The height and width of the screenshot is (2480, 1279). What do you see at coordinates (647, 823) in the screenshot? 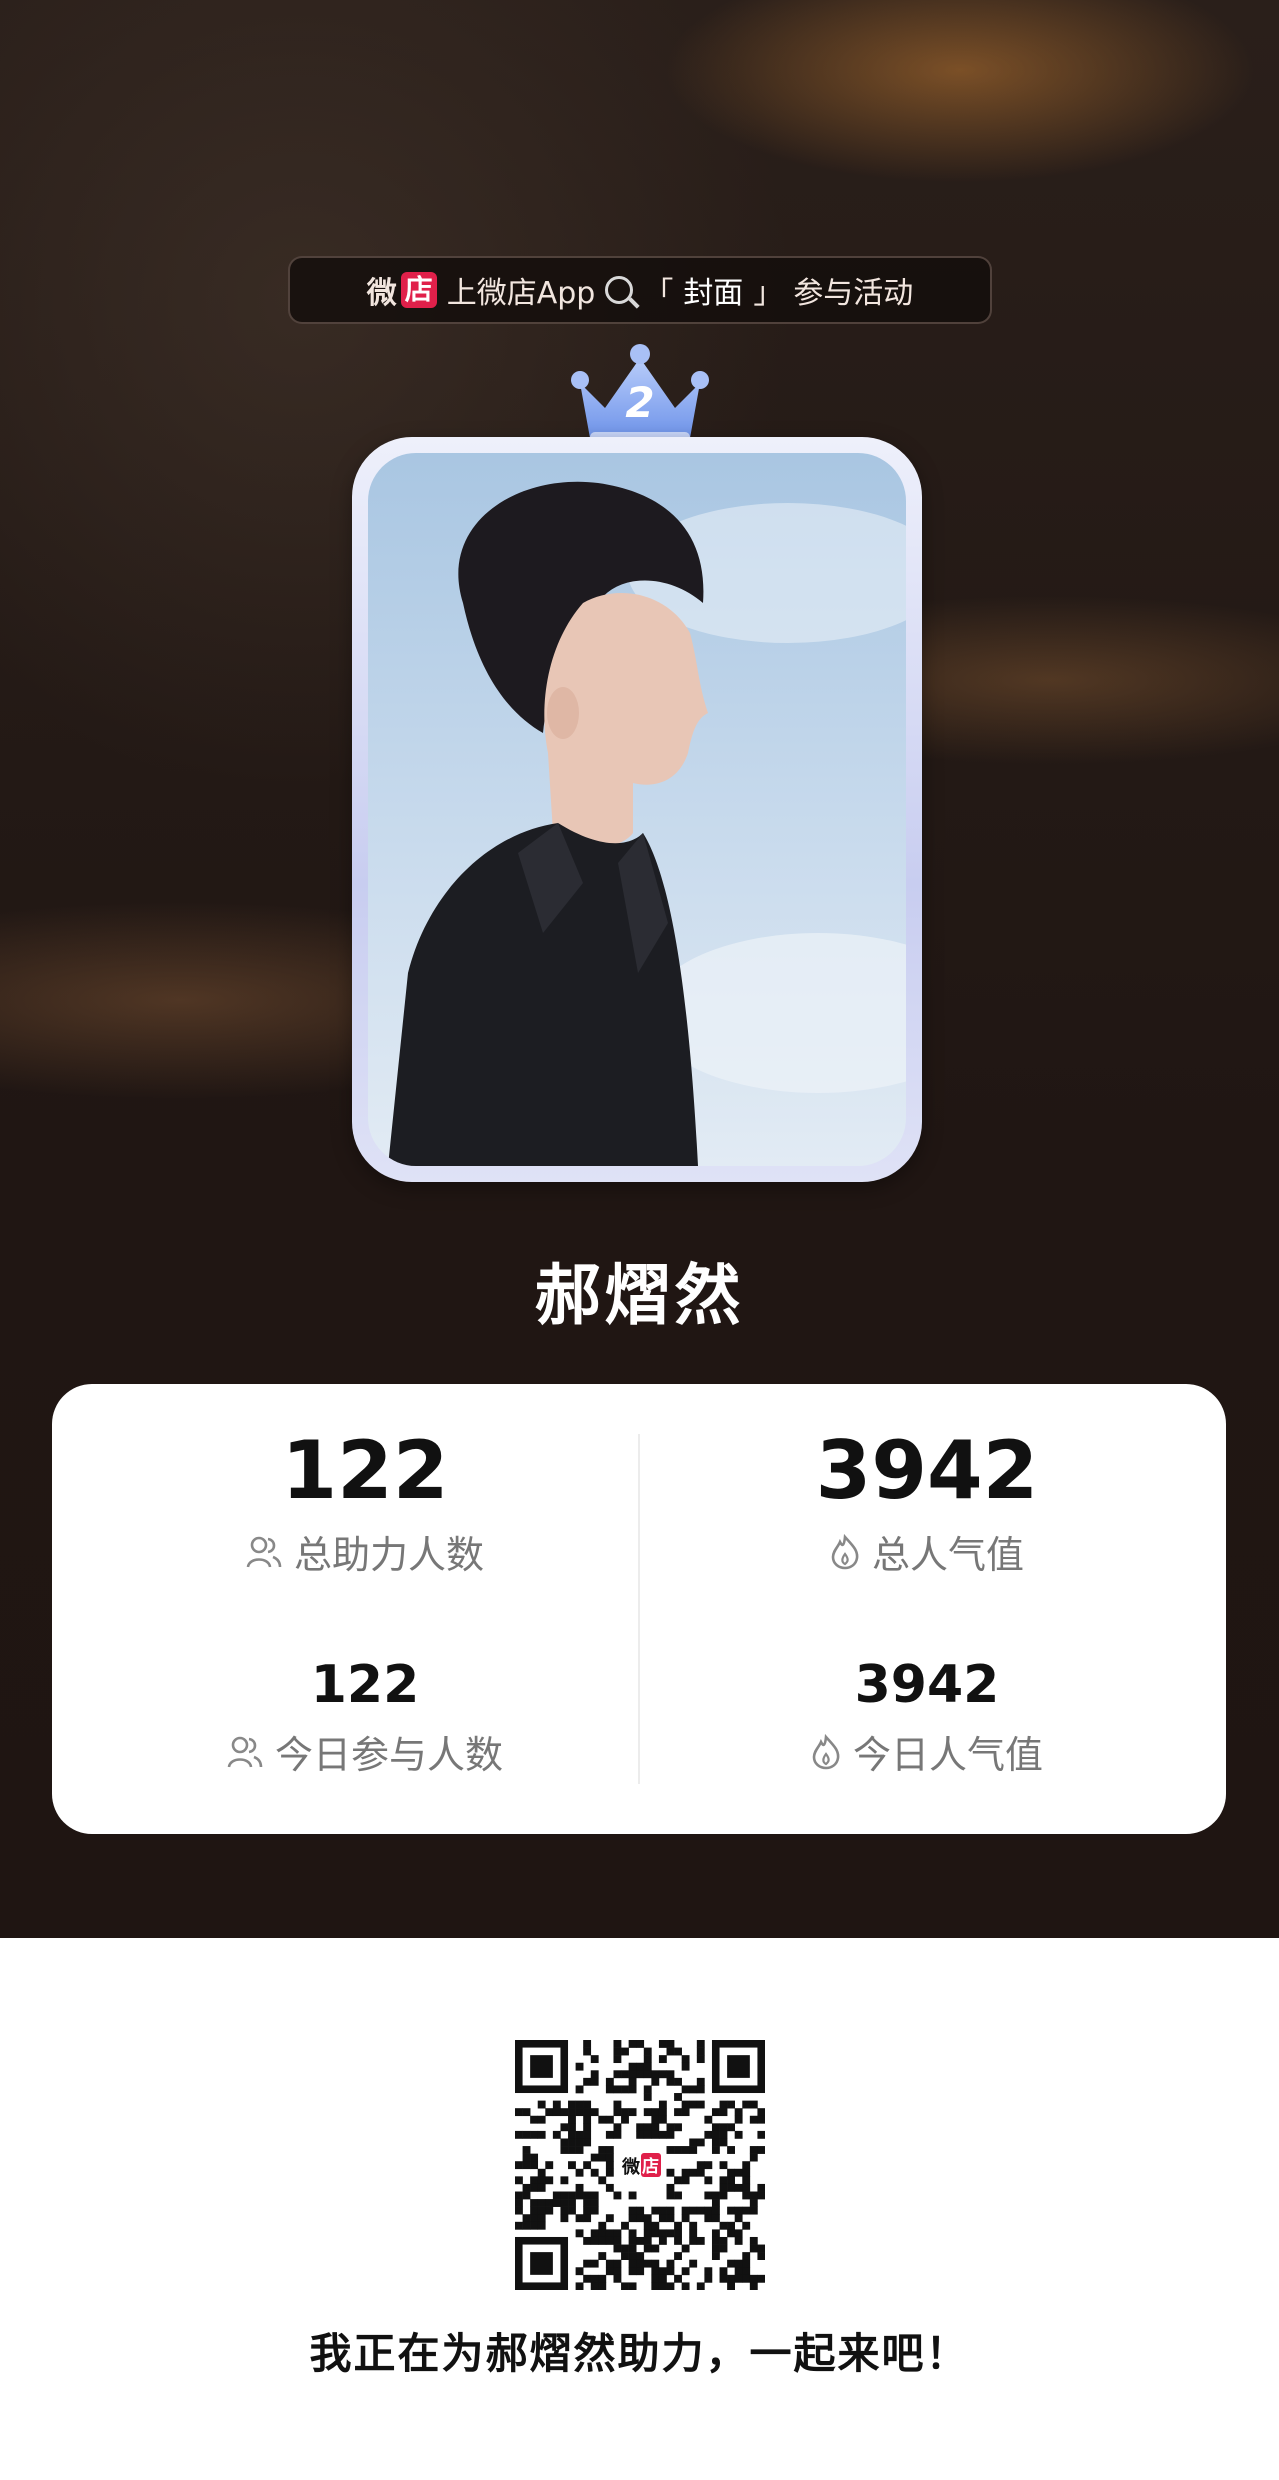
I see `portrait-illustration` at bounding box center [647, 823].